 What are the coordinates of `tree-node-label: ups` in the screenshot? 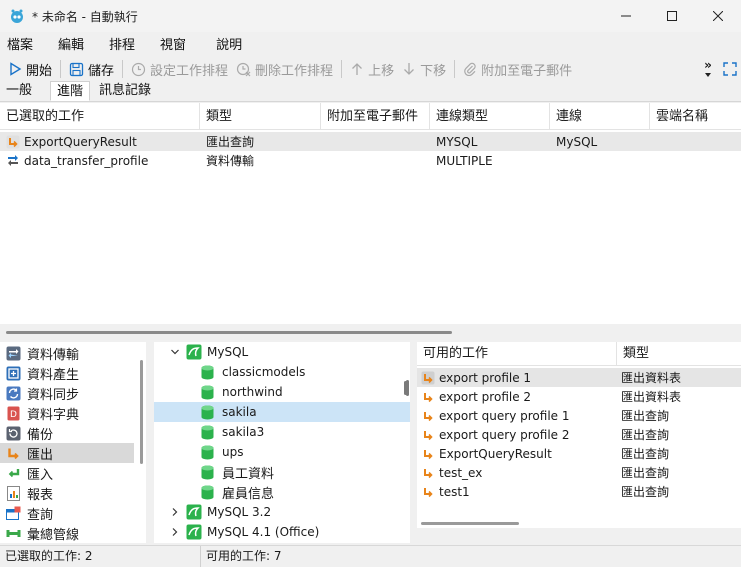 It's located at (233, 452).